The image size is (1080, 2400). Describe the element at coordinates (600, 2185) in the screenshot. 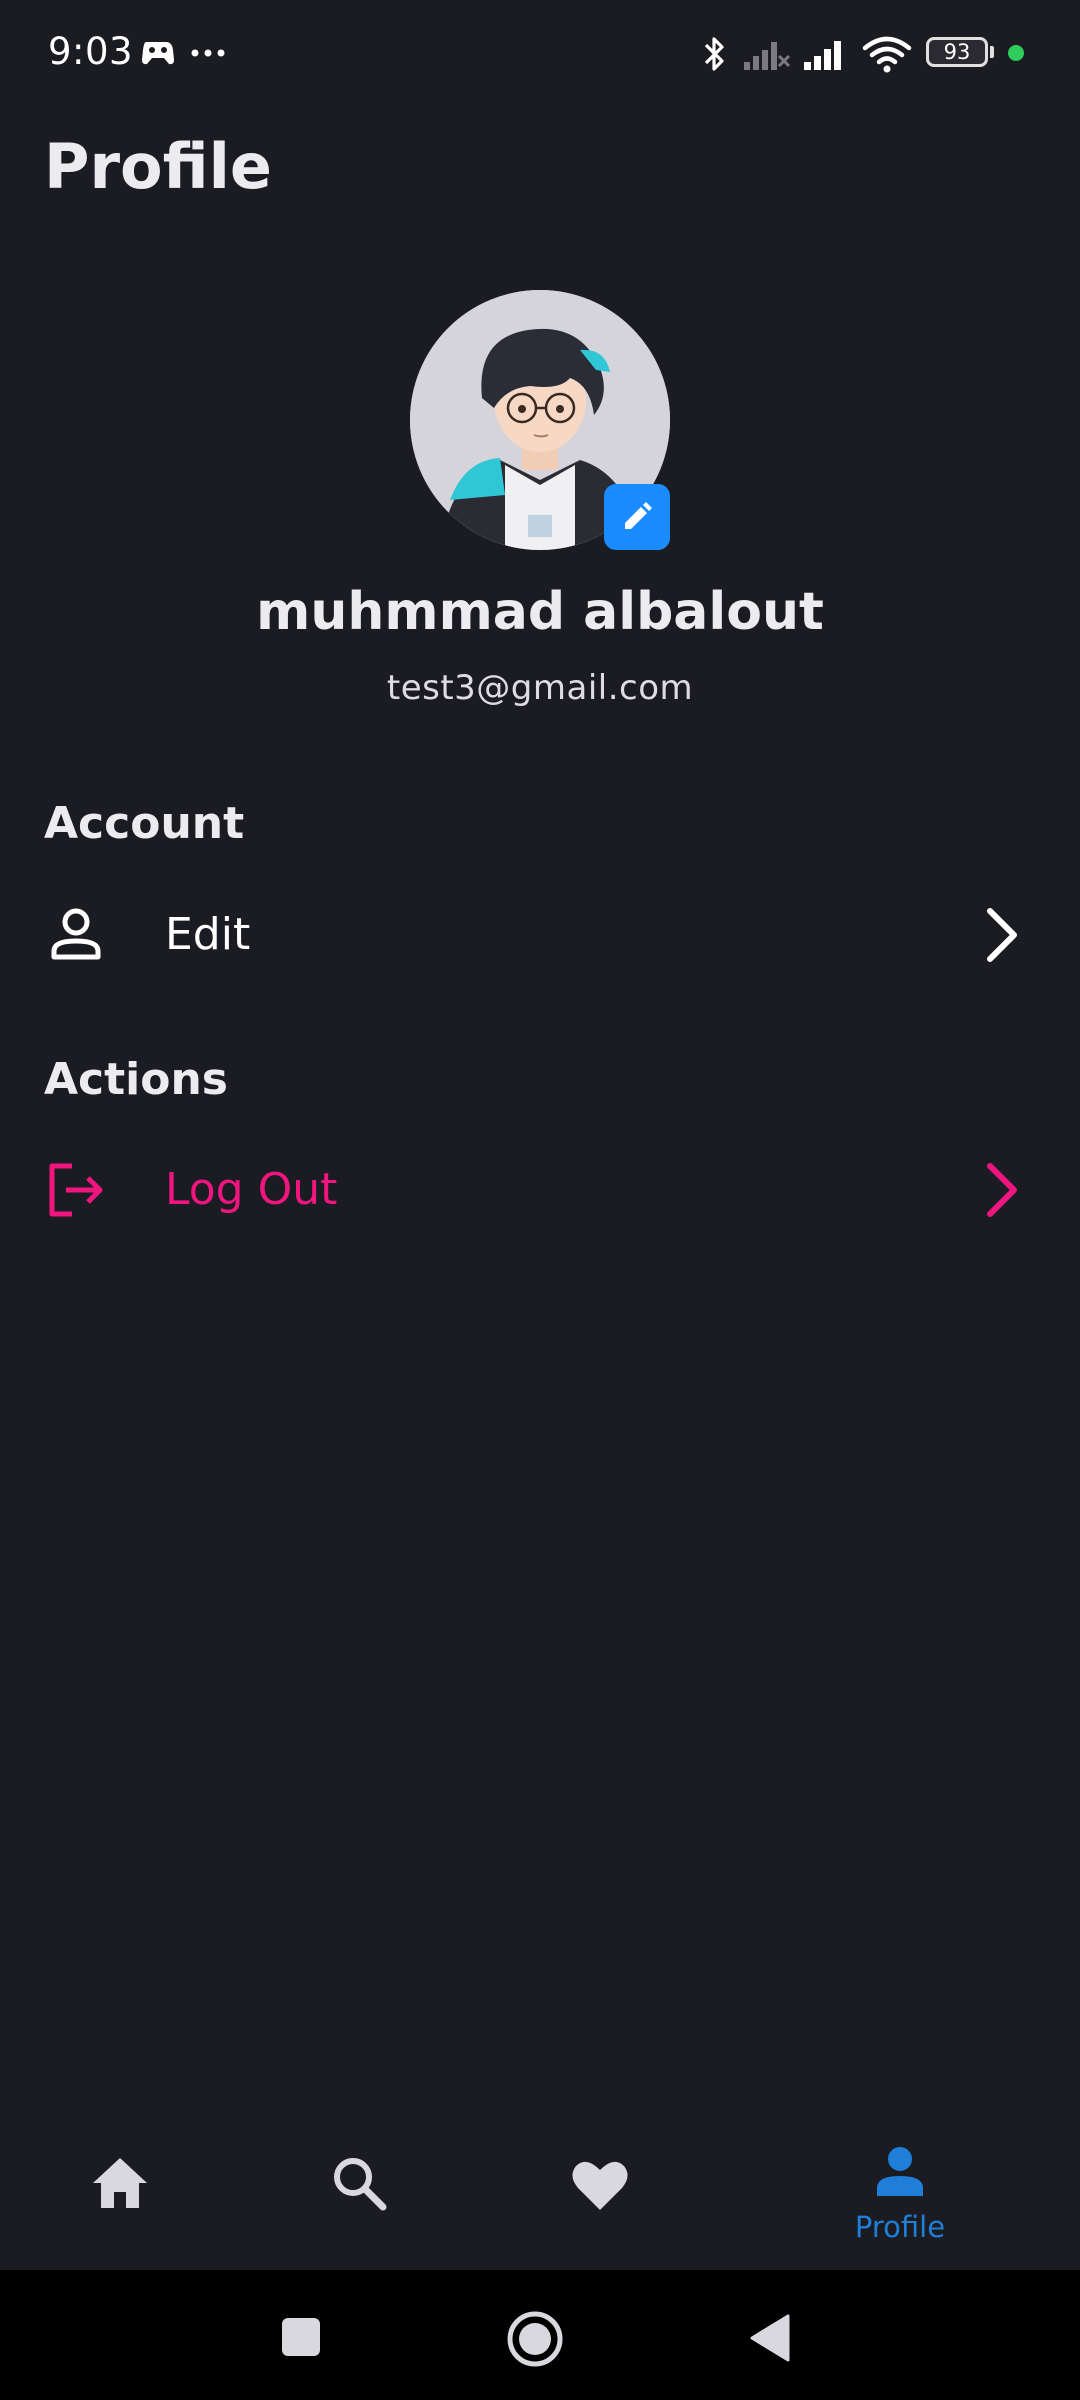

I see `heart-icon` at that location.